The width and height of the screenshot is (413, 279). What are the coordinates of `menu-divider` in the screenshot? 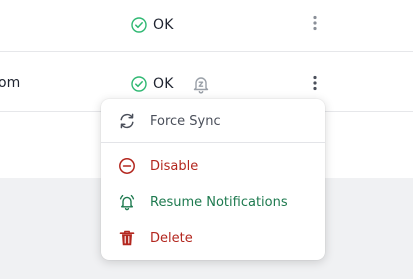 It's located at (213, 142).